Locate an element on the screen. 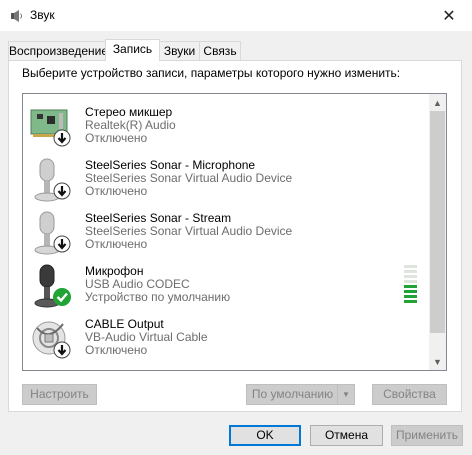  set-default-label: По умолчанию is located at coordinates (292, 394).